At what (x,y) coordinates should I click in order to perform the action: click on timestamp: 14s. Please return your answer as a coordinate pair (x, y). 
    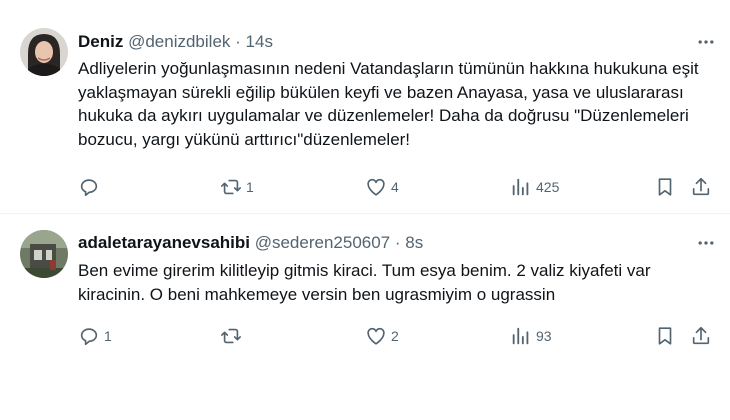
    Looking at the image, I should click on (259, 41).